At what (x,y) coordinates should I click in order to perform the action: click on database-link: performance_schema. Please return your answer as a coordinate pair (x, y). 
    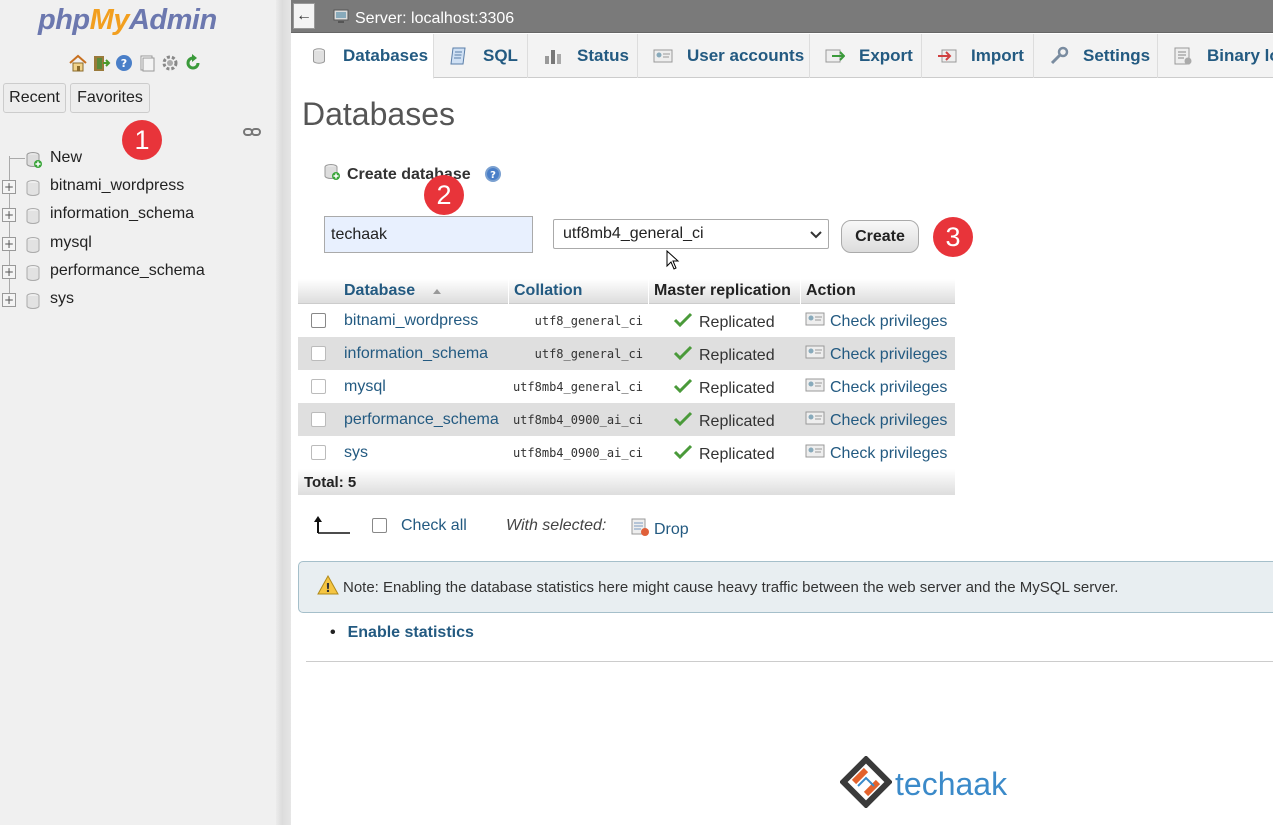
    Looking at the image, I should click on (421, 420).